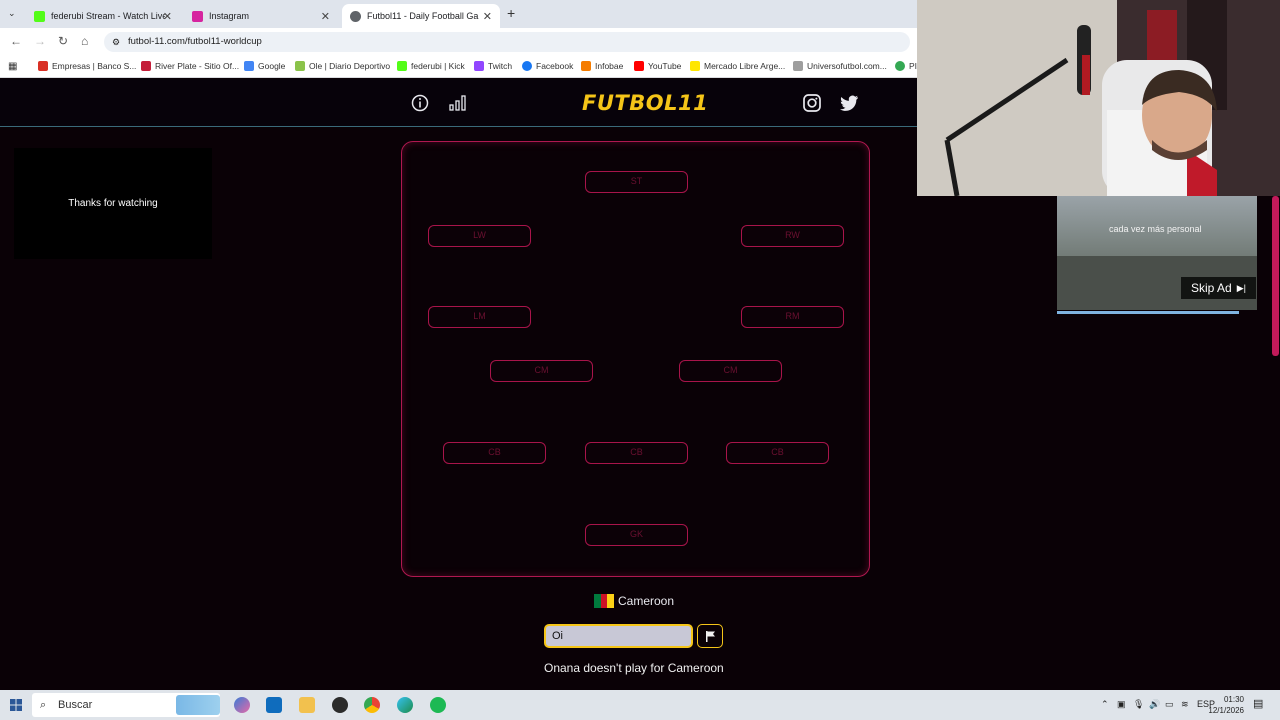 This screenshot has height=720, width=1280. What do you see at coordinates (40, 41) in the screenshot?
I see `forward-icon: →` at bounding box center [40, 41].